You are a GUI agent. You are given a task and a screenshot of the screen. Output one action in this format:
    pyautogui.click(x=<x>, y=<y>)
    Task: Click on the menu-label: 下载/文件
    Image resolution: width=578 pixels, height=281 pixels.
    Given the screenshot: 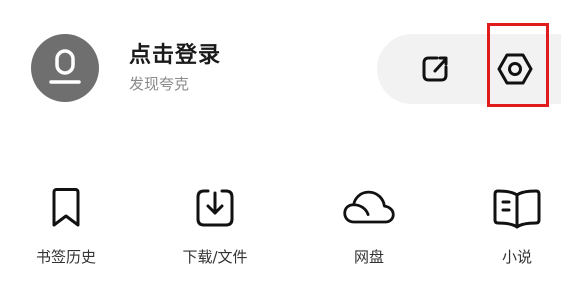 What is the action you would take?
    pyautogui.click(x=215, y=257)
    